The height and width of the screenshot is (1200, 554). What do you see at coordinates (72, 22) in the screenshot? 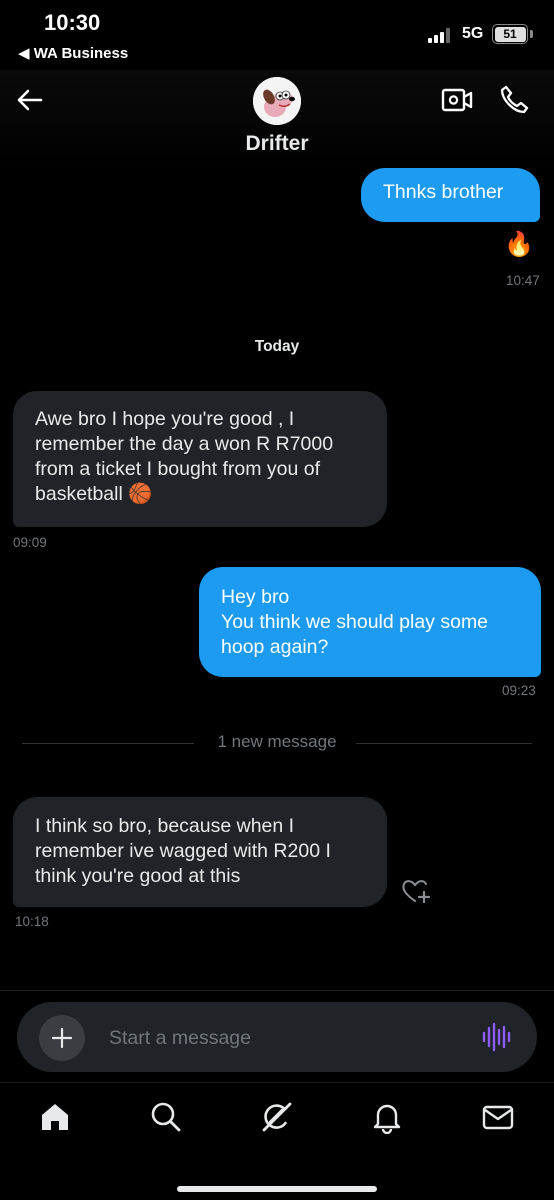
I see `status-time: 10:30` at bounding box center [72, 22].